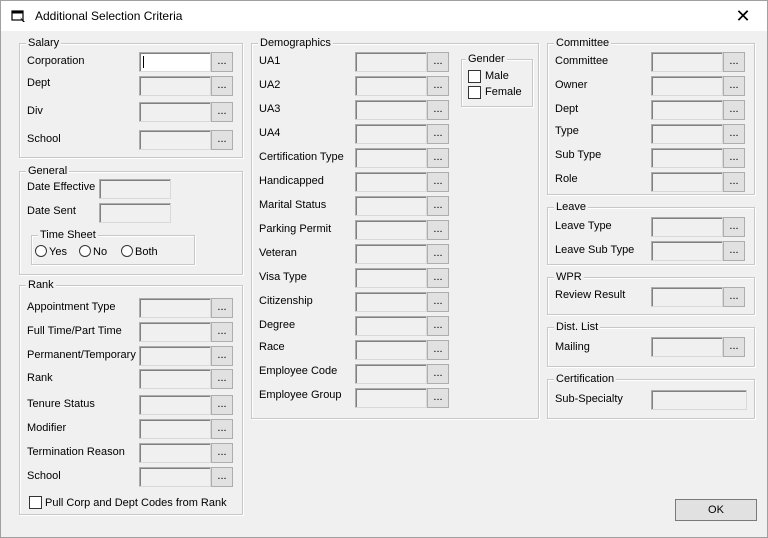 The width and height of the screenshot is (768, 538). Describe the element at coordinates (175, 86) in the screenshot. I see `salary-dept-input` at that location.